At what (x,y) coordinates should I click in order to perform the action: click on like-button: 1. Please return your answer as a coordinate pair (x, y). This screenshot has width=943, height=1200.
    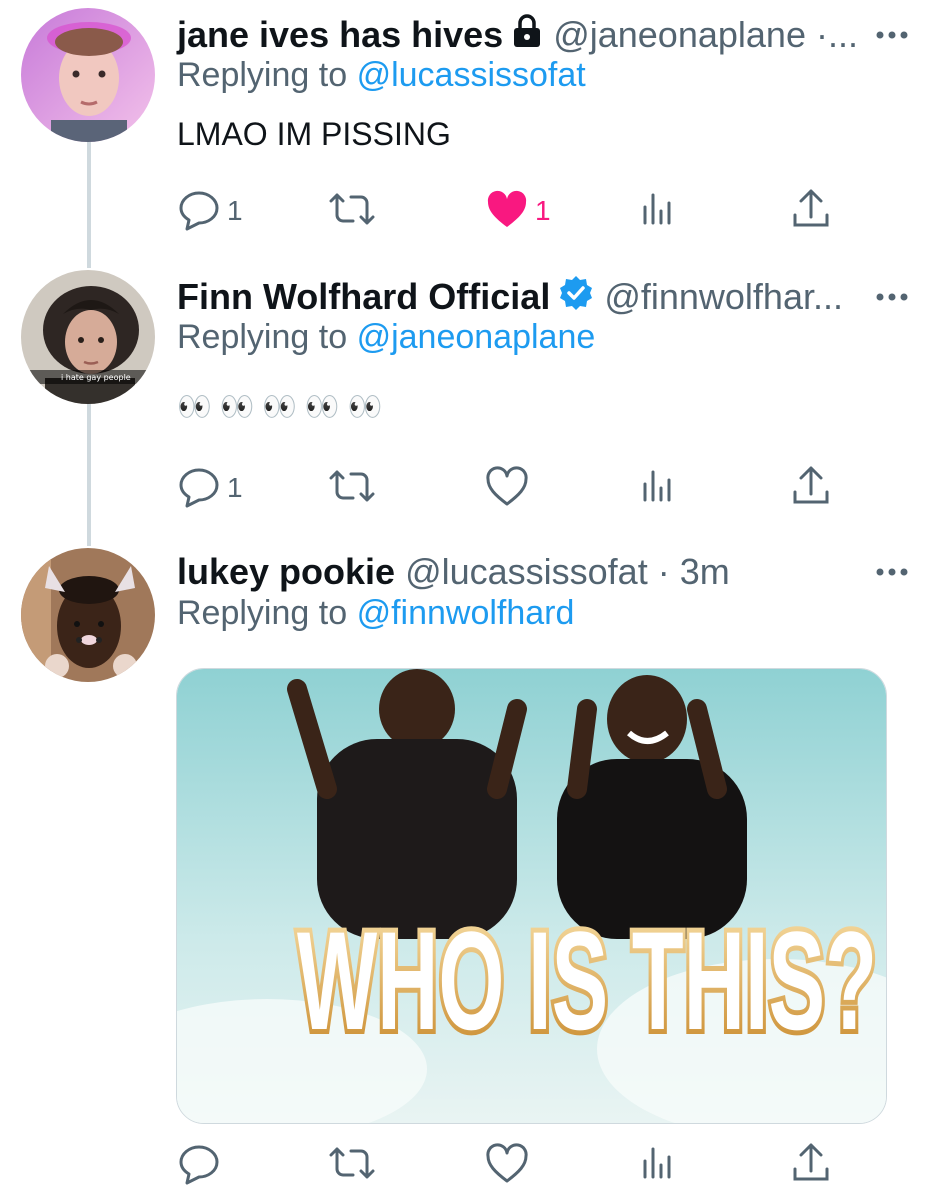
    Looking at the image, I should click on (518, 211).